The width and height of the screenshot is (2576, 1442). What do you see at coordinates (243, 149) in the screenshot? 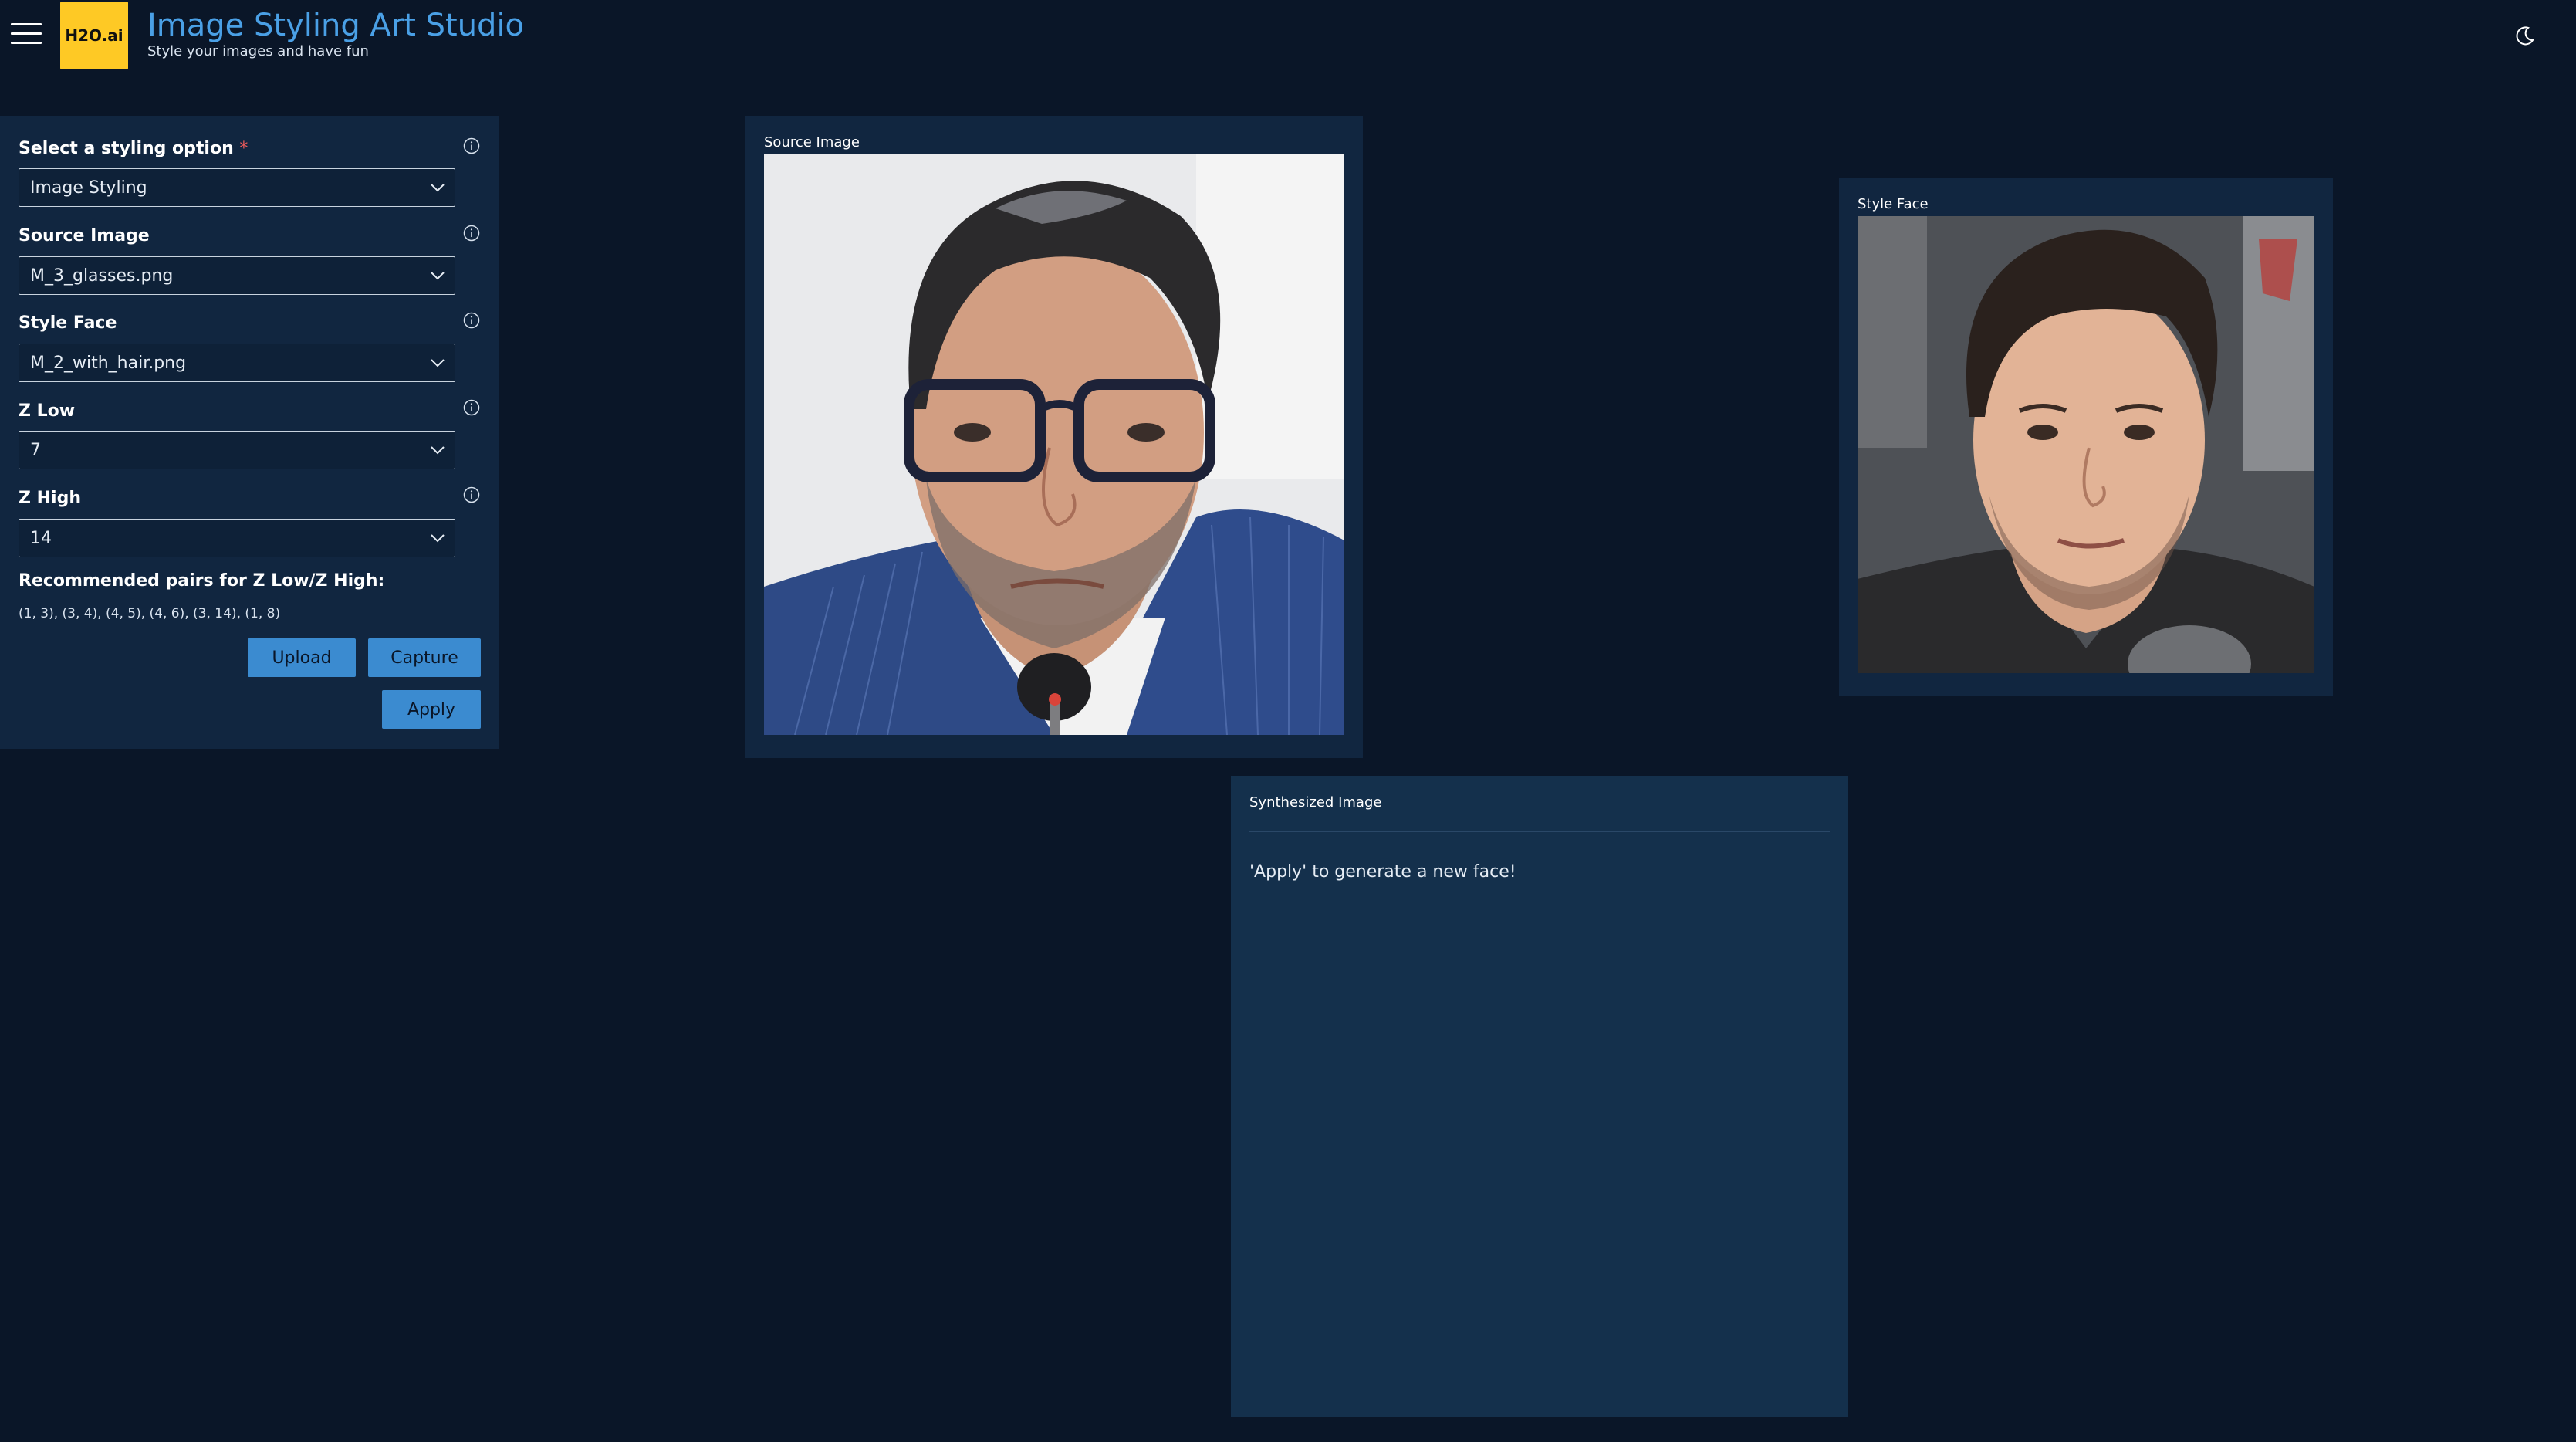
I see `required-mark: *` at bounding box center [243, 149].